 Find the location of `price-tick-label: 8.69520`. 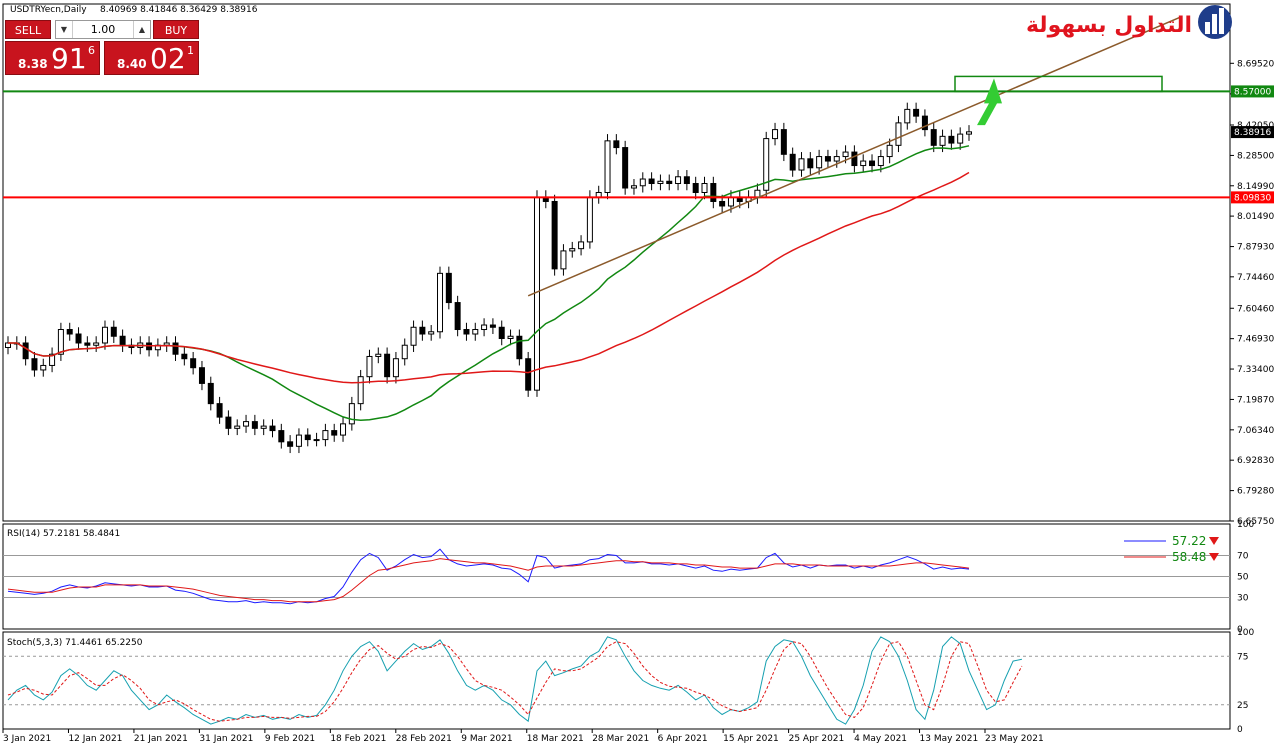

price-tick-label: 8.69520 is located at coordinates (1255, 64).